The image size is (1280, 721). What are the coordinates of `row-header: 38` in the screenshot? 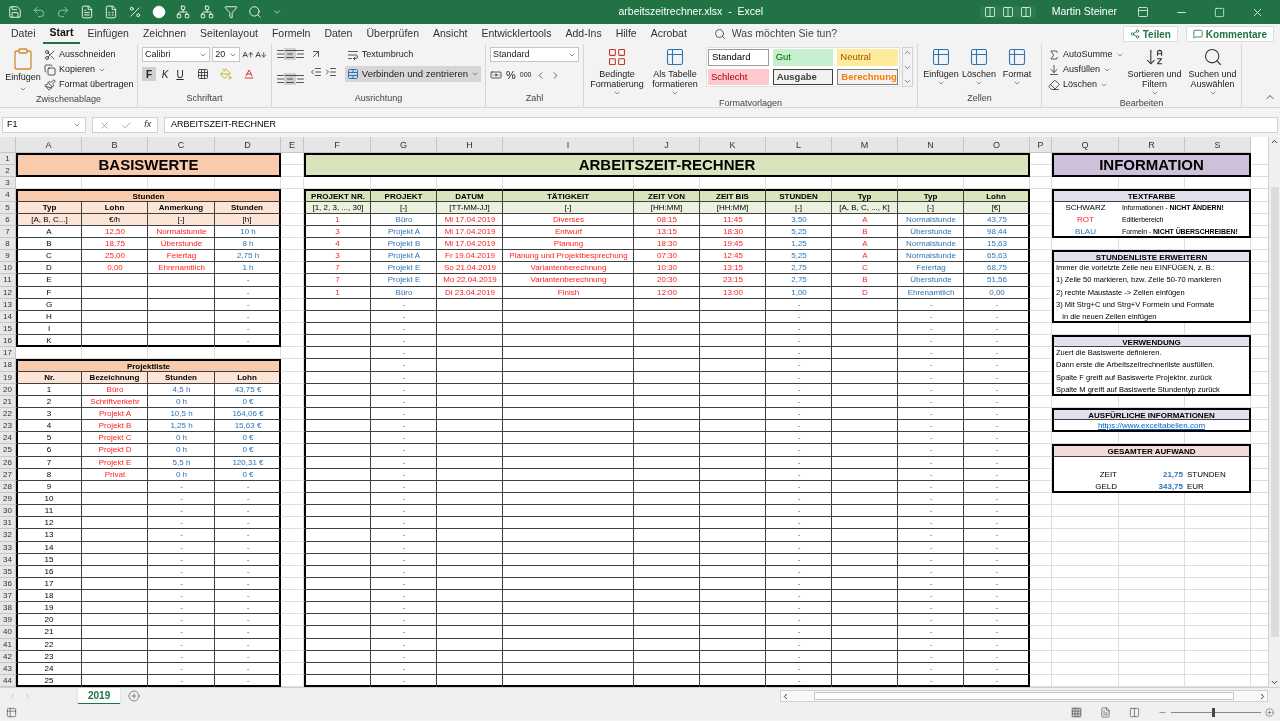 It's located at (8, 608).